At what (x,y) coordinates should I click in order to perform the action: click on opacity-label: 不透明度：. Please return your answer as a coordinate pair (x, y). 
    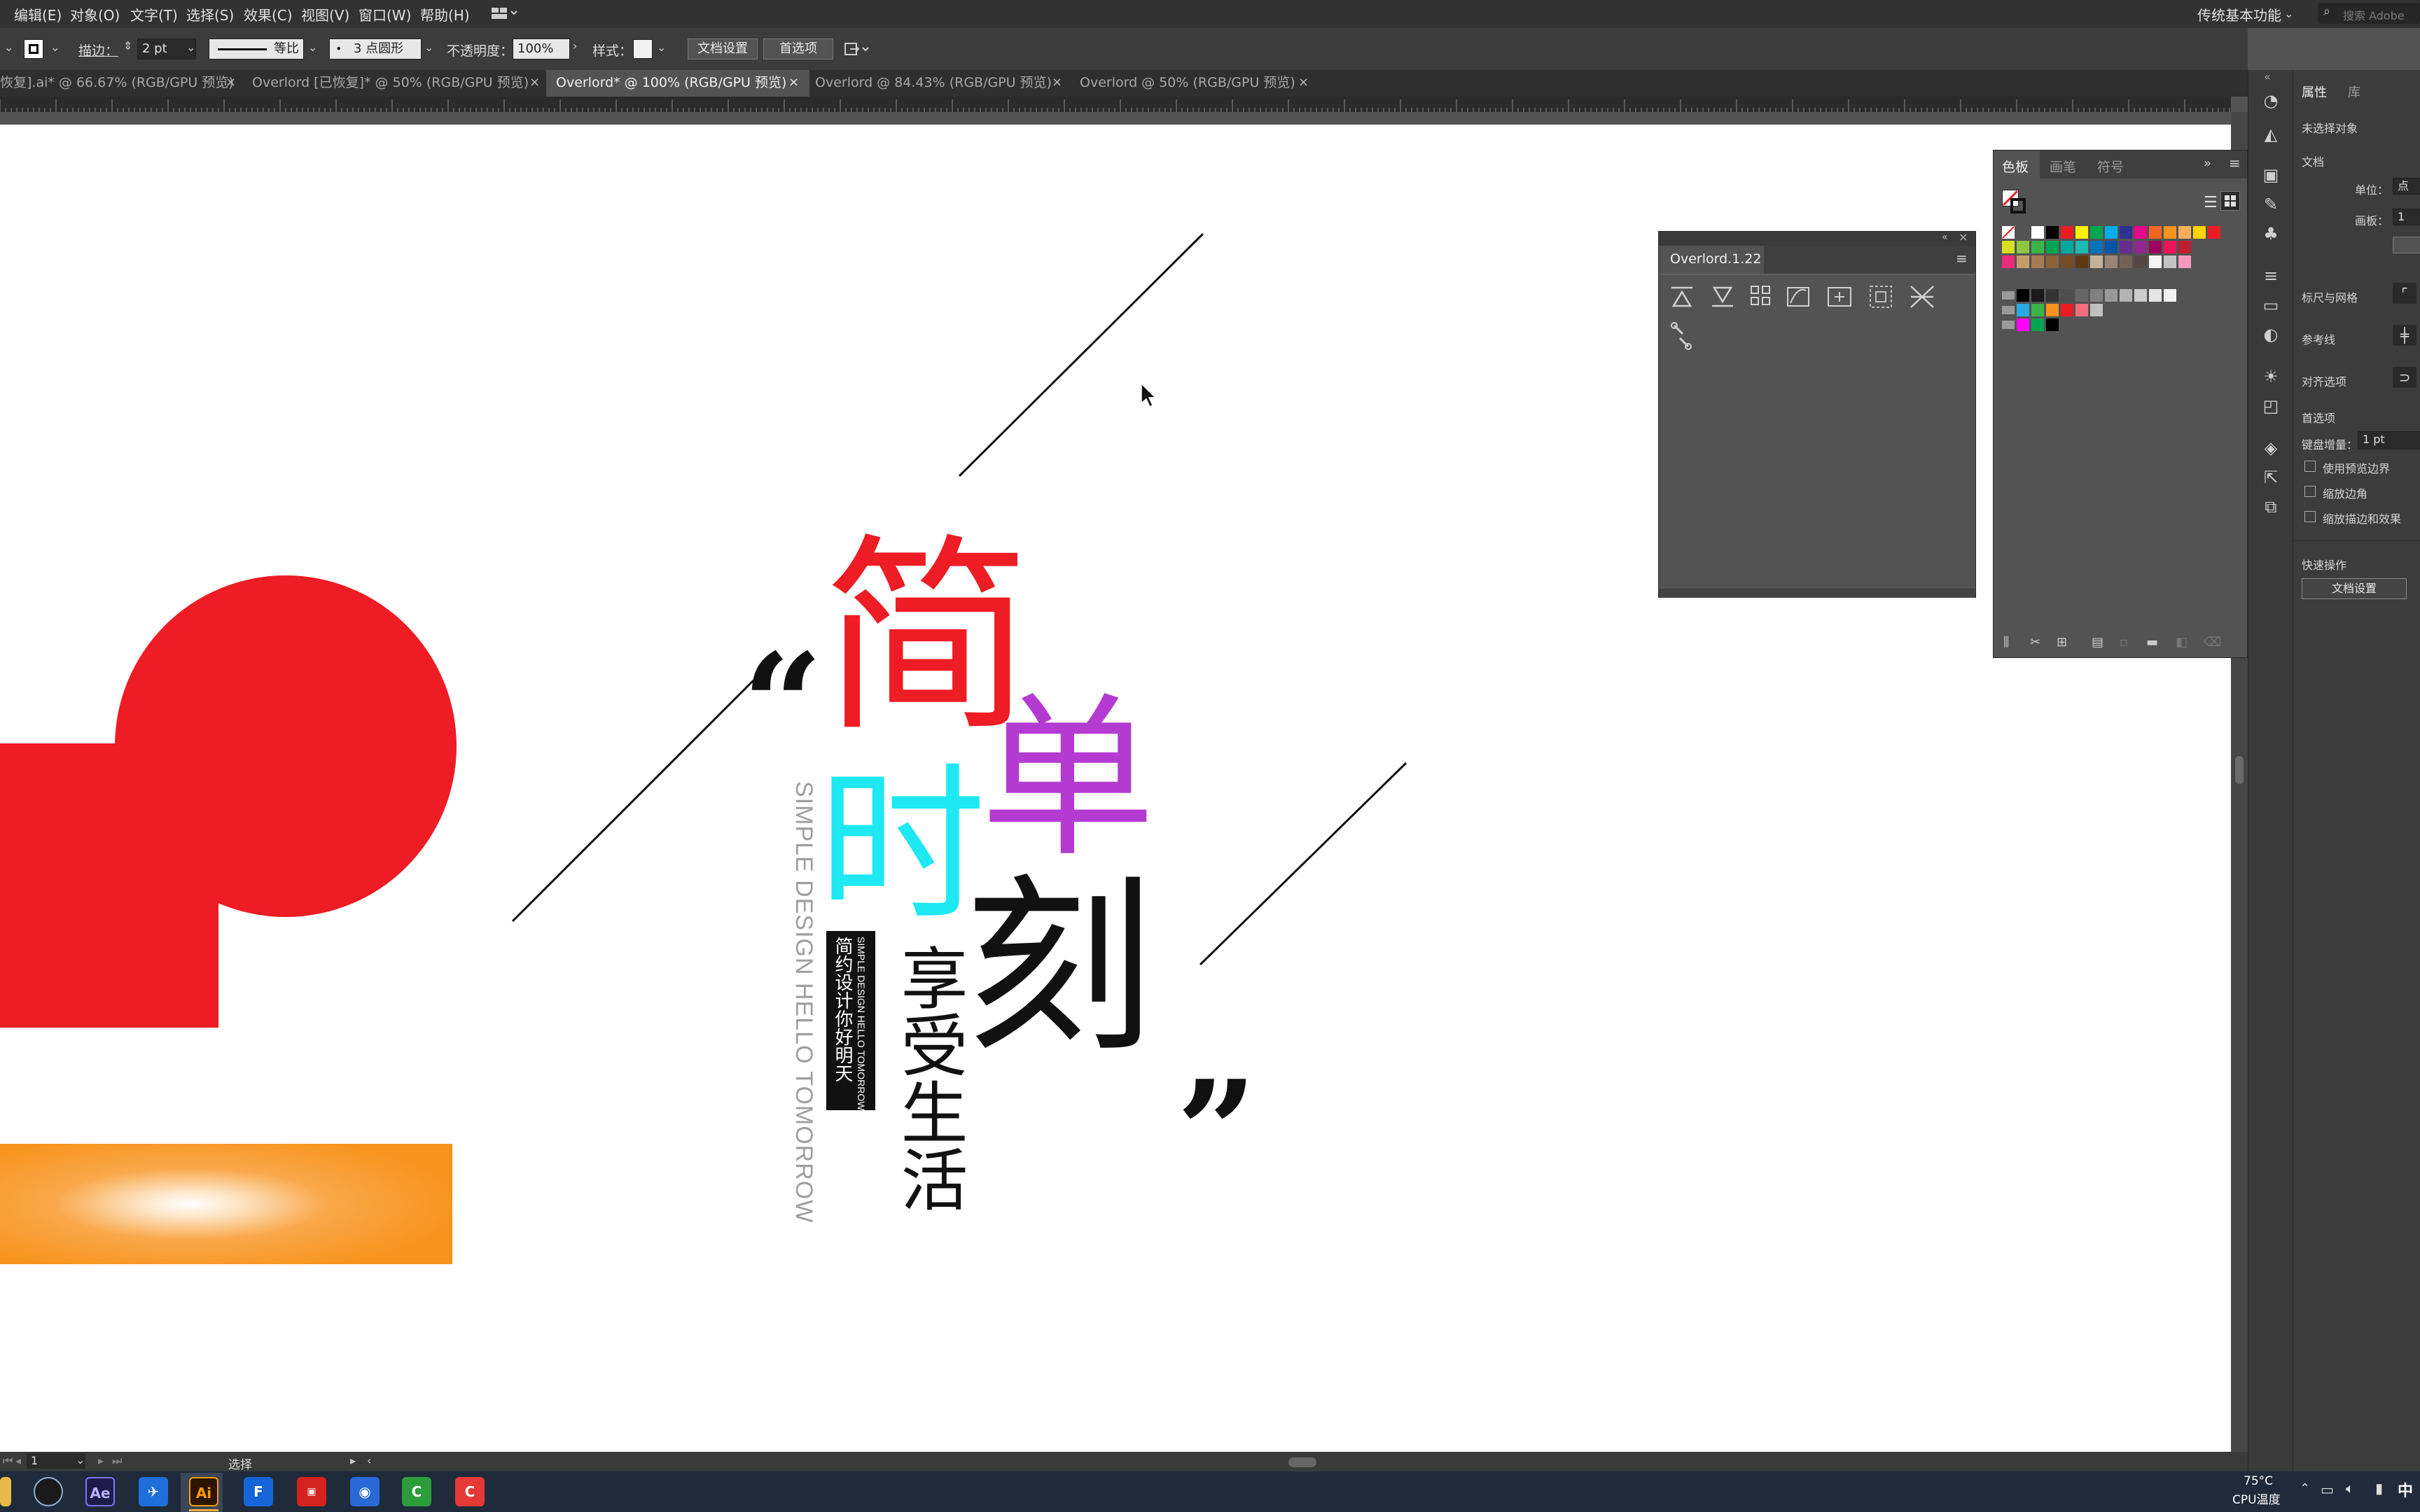
    Looking at the image, I should click on (480, 50).